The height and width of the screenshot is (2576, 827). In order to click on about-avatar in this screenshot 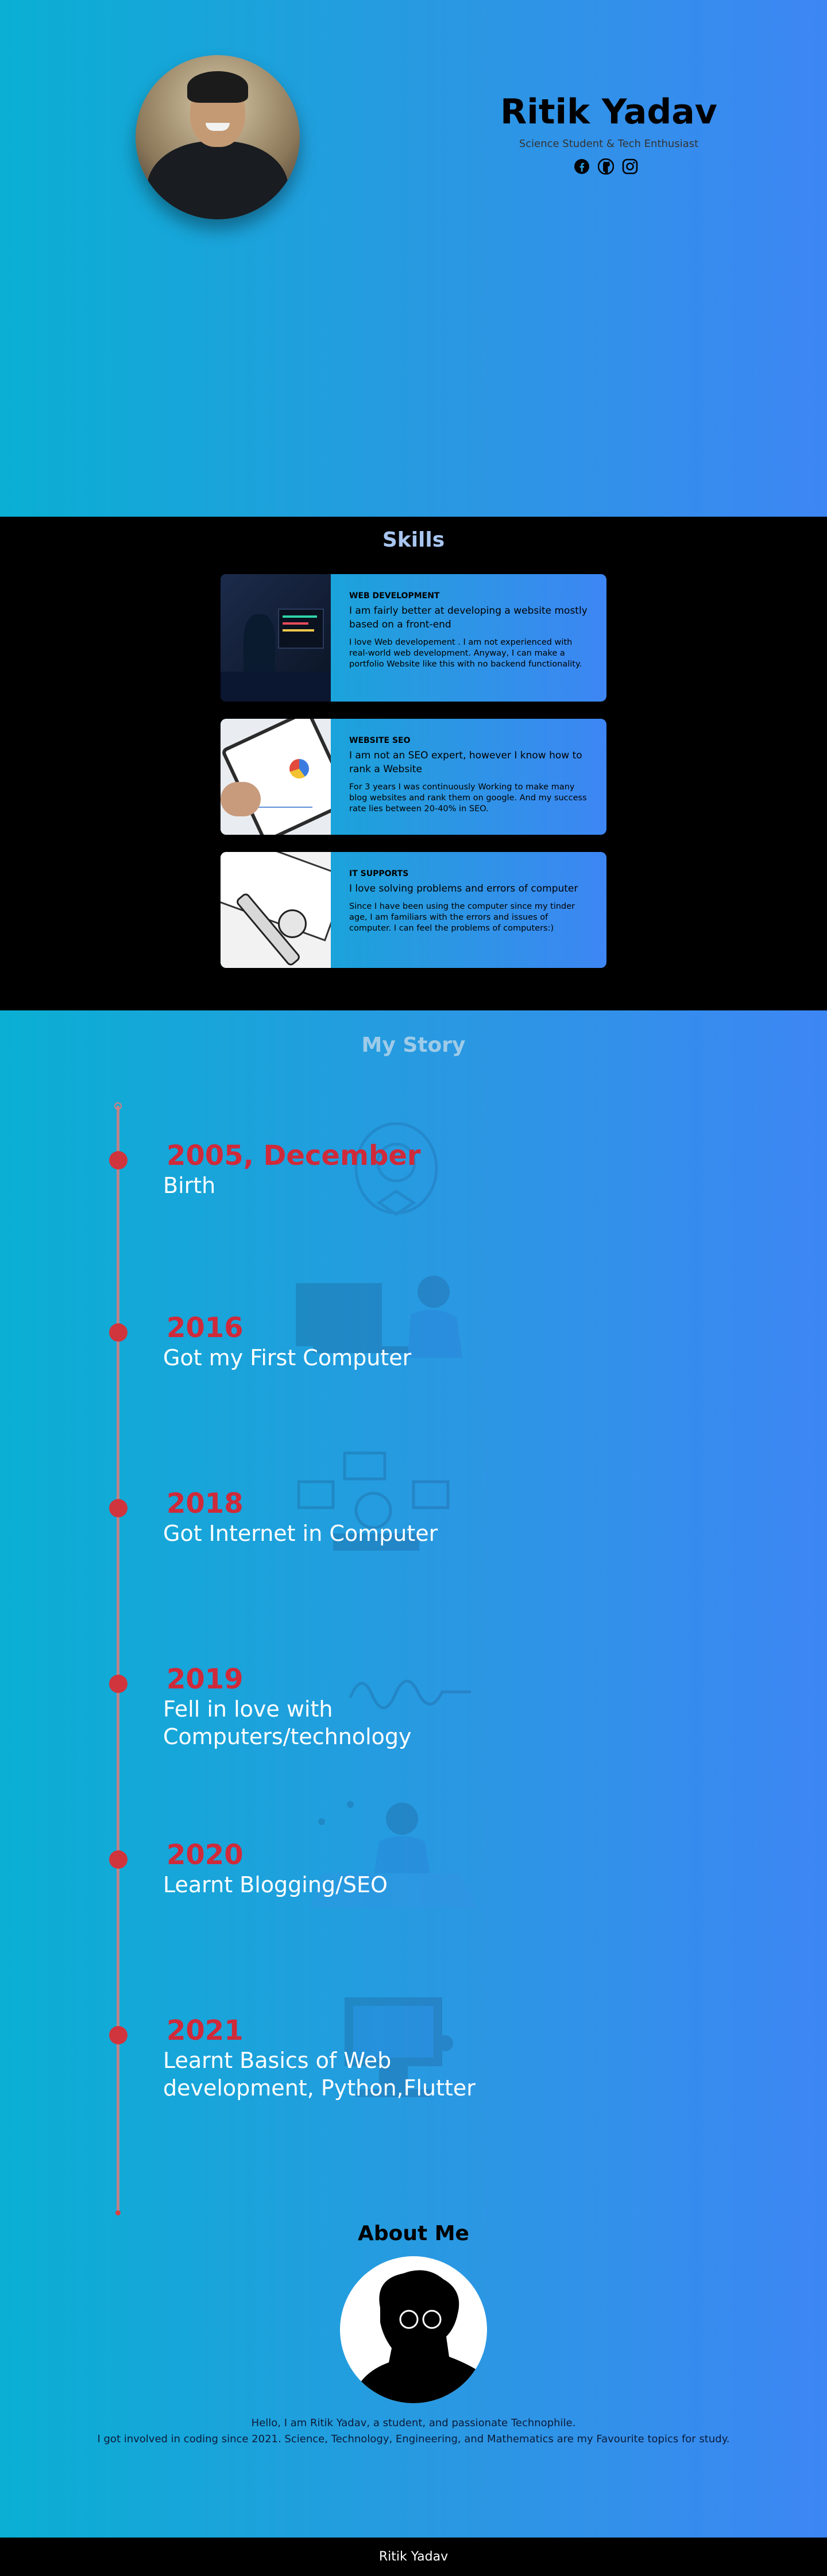, I will do `click(413, 2330)`.